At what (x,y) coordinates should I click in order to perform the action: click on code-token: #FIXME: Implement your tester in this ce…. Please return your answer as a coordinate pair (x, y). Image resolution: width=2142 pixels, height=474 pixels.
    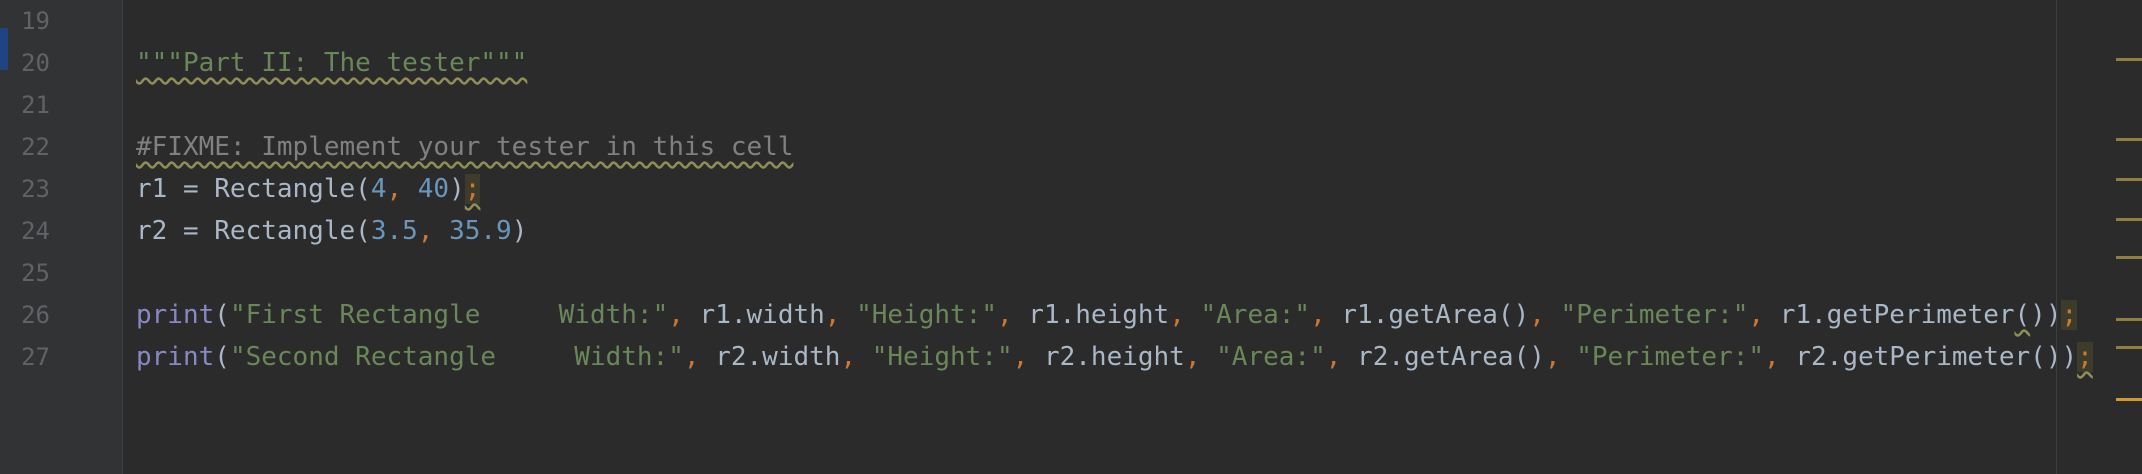
    Looking at the image, I should click on (465, 147).